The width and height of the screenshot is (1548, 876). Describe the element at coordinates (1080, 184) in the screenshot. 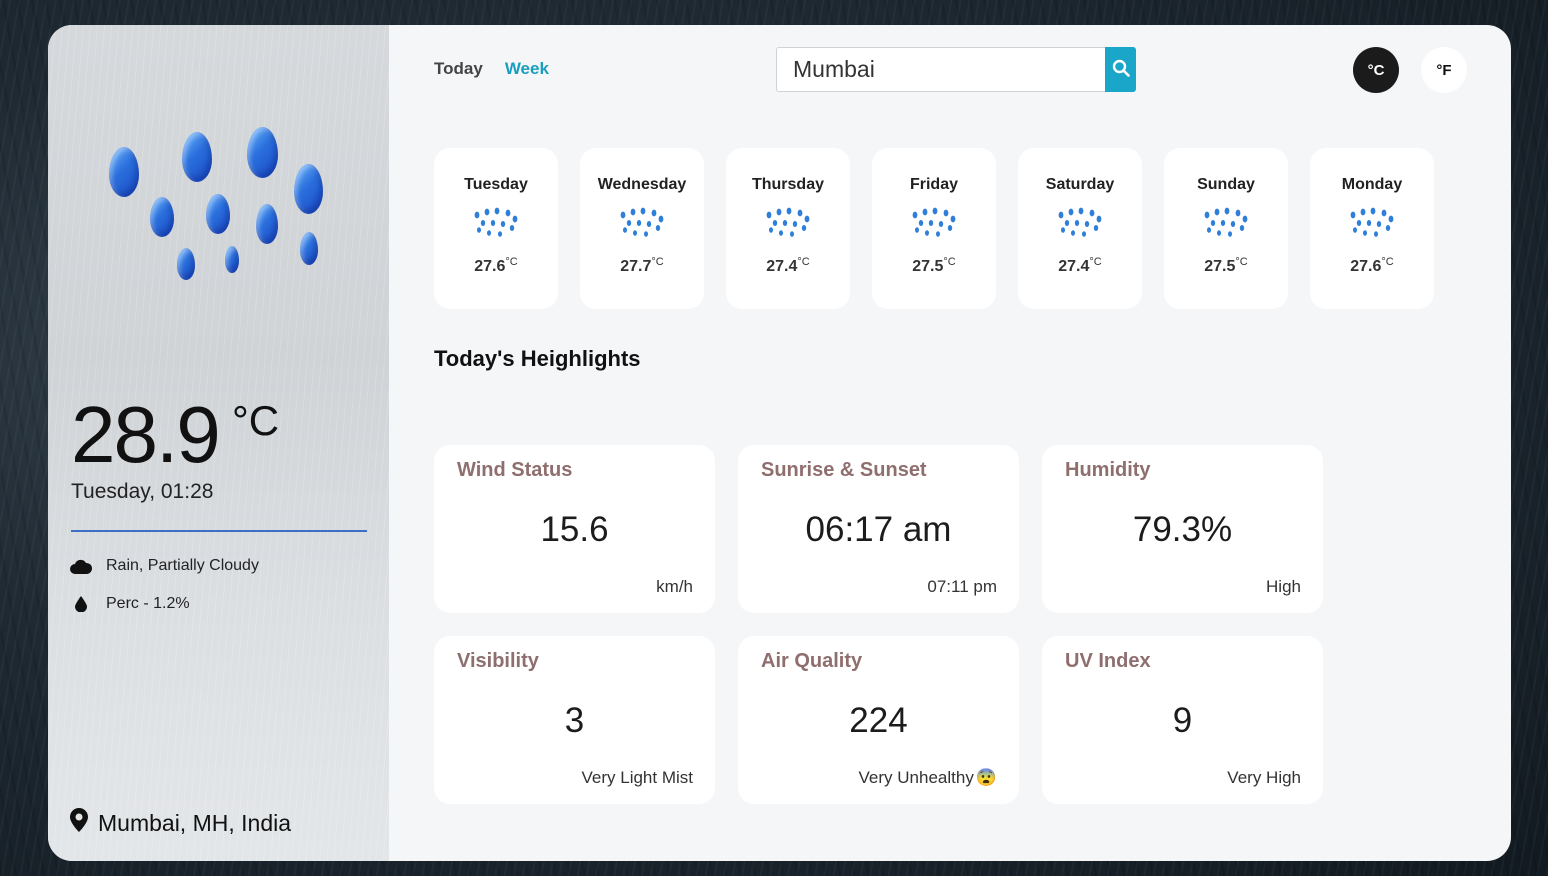

I see `forecast-day-name: Saturday` at that location.